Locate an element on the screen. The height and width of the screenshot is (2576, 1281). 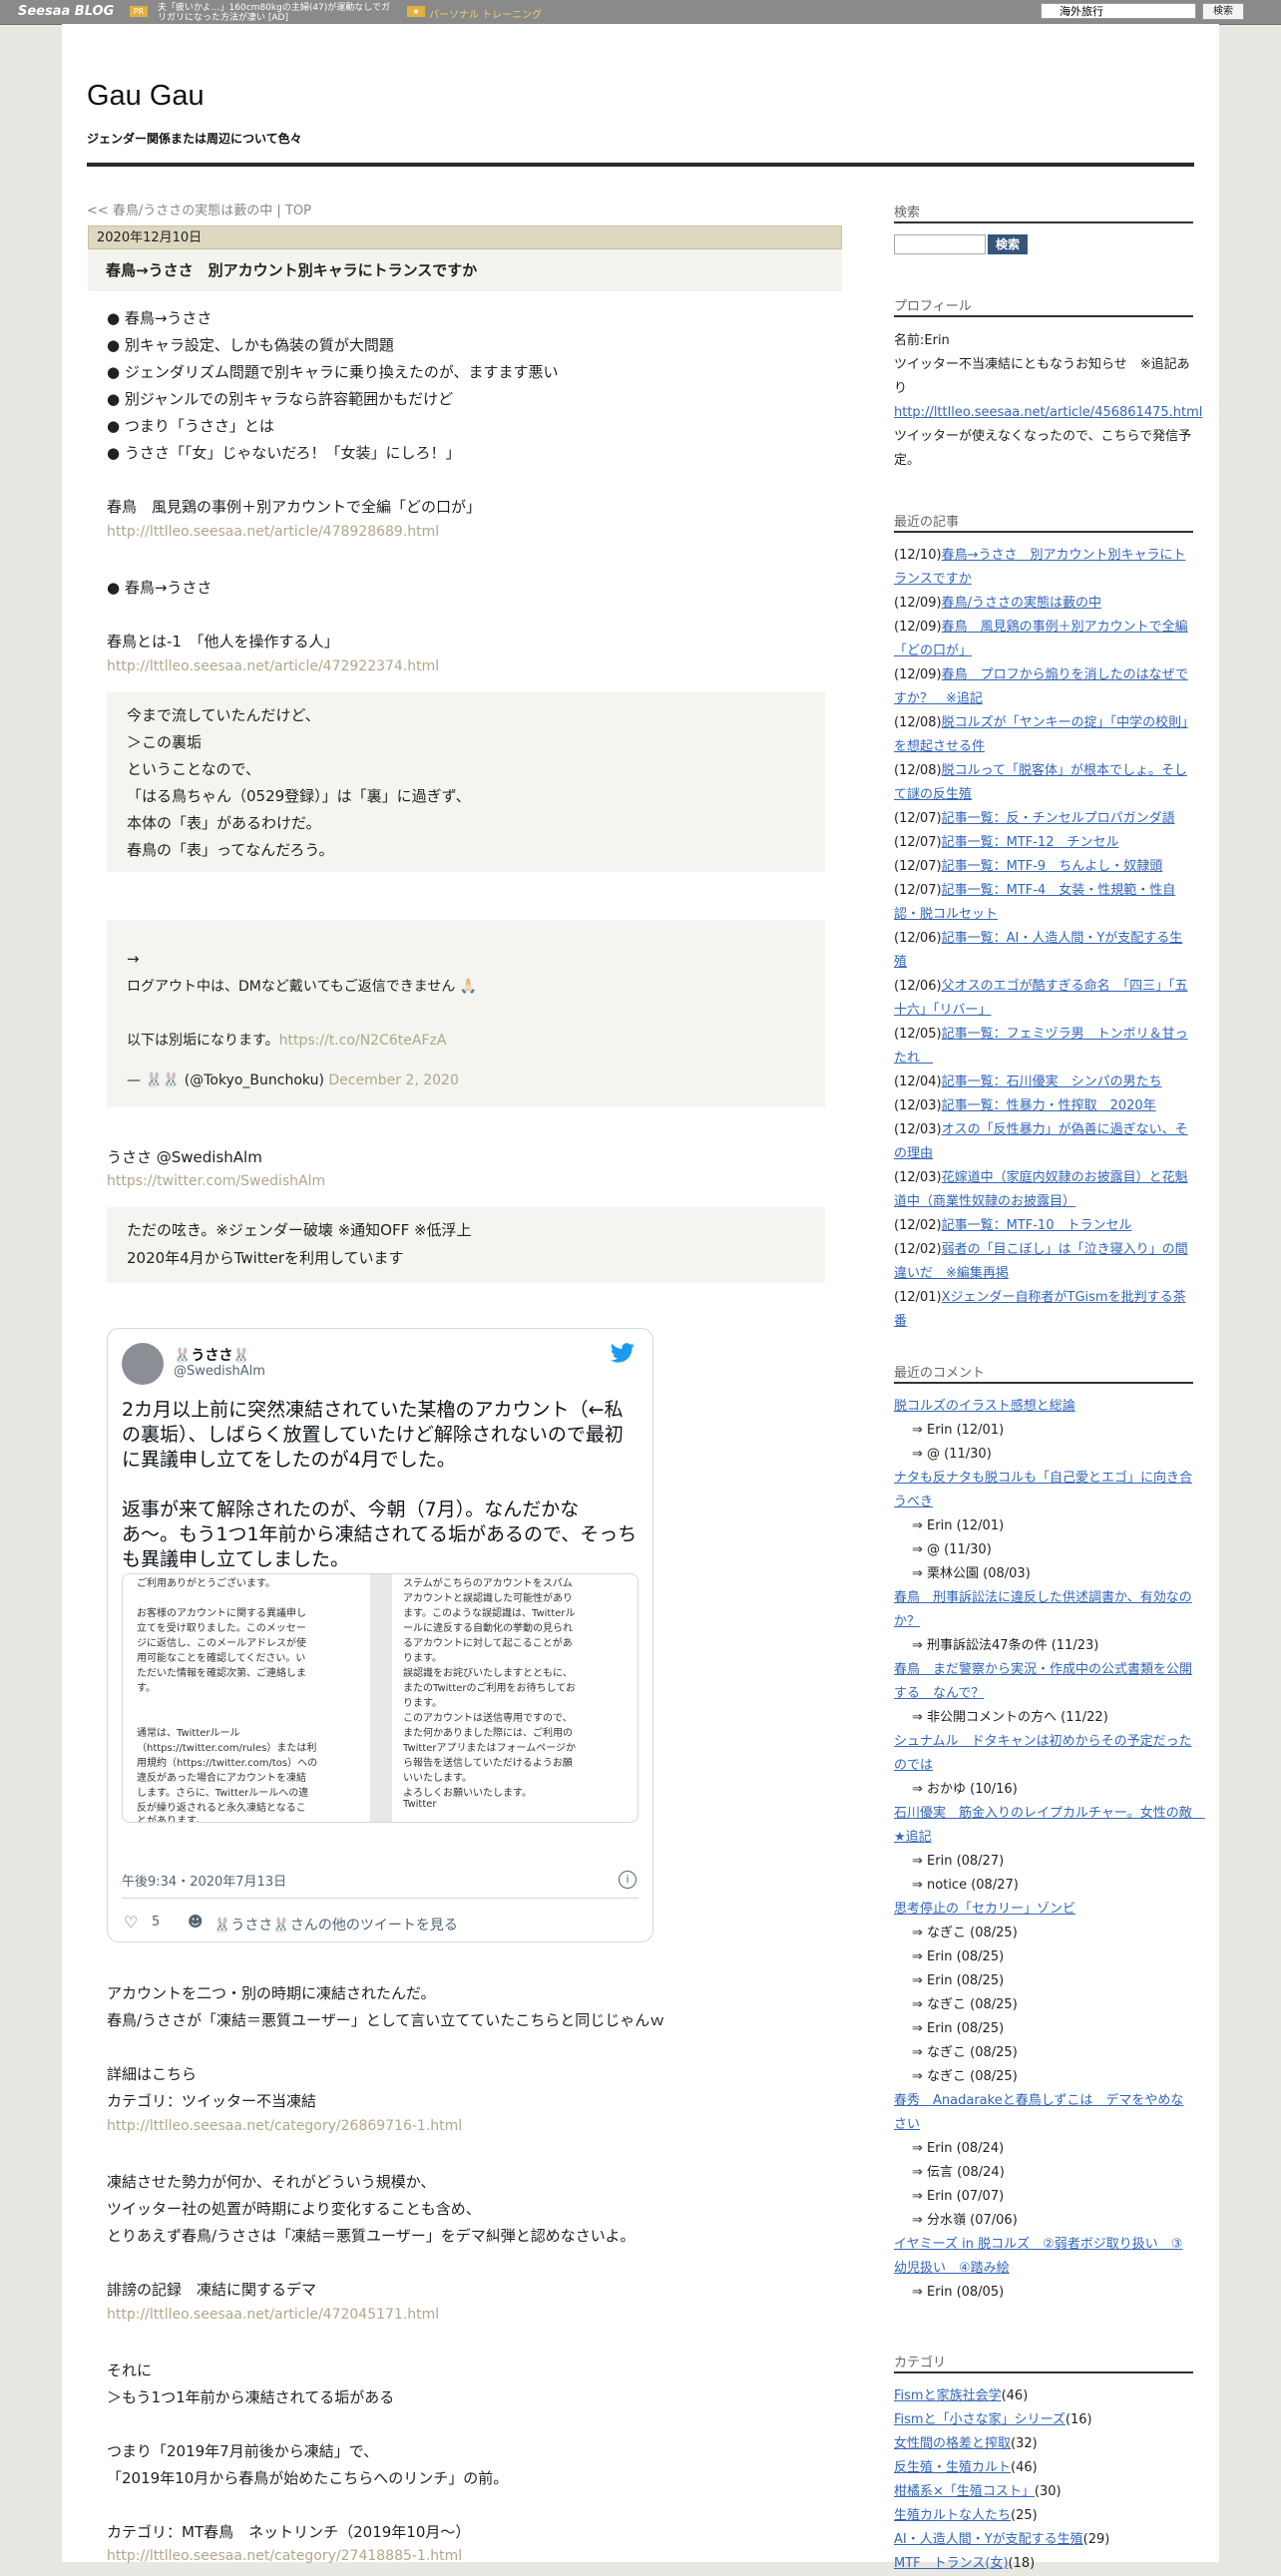
comment-article-item: 思考停止の「セカリー」ゾンビ is located at coordinates (1043, 1910).